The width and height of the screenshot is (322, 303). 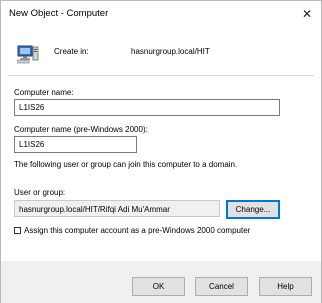 What do you see at coordinates (40, 192) in the screenshot?
I see `user-group-label: User or group:` at bounding box center [40, 192].